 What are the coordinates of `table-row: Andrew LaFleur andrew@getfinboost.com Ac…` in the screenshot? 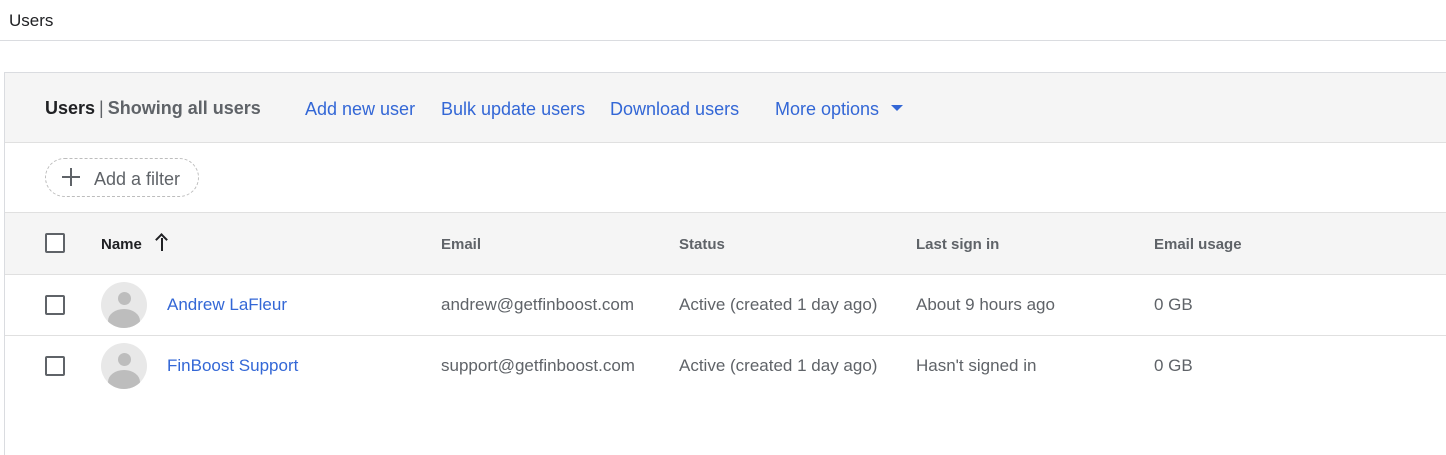 It's located at (725, 305).